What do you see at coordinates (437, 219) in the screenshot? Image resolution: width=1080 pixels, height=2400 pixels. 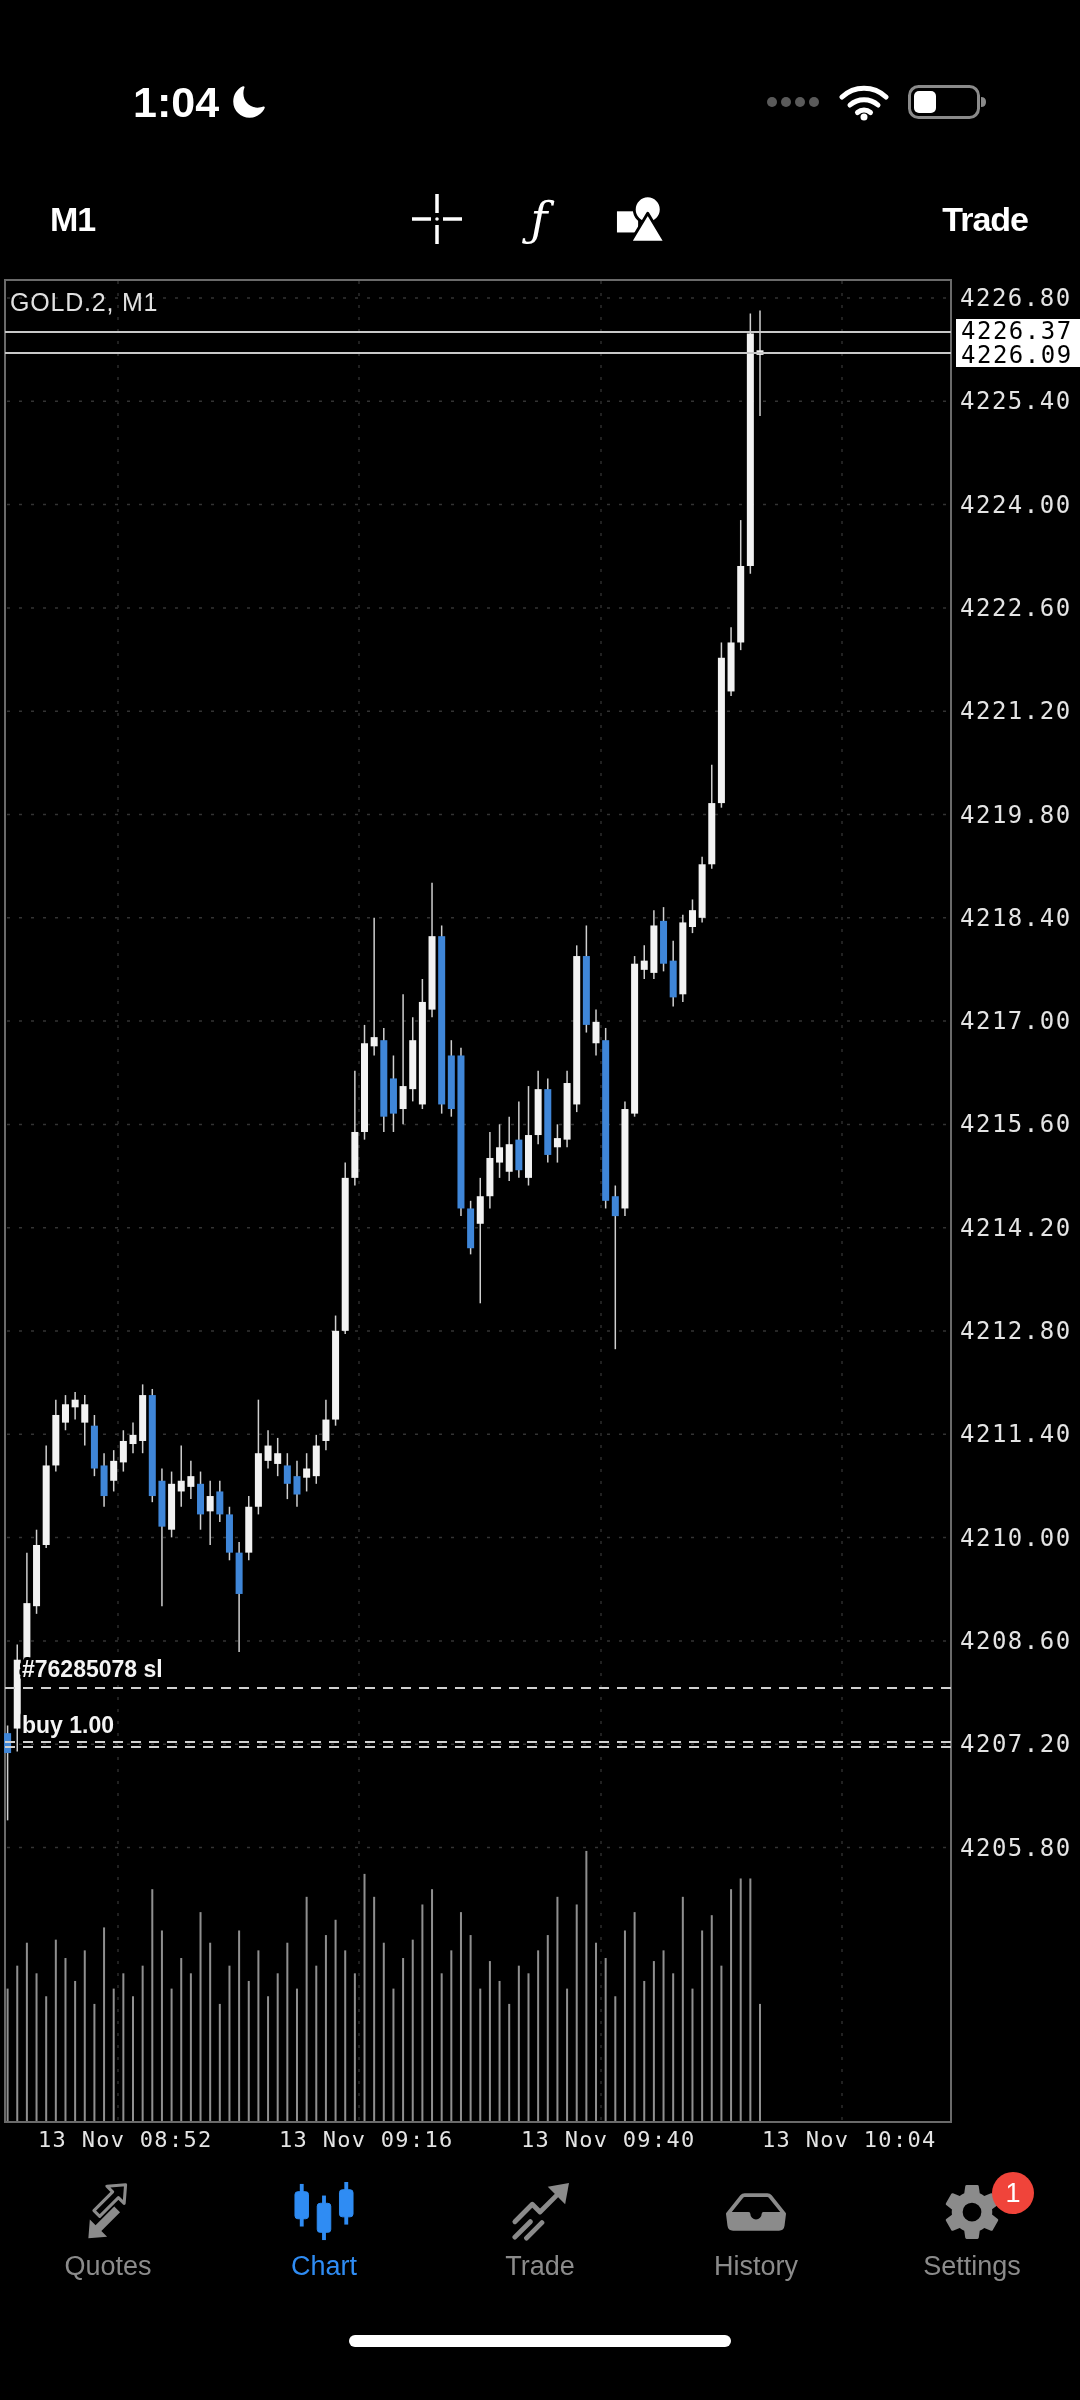 I see `crosshair-icon` at bounding box center [437, 219].